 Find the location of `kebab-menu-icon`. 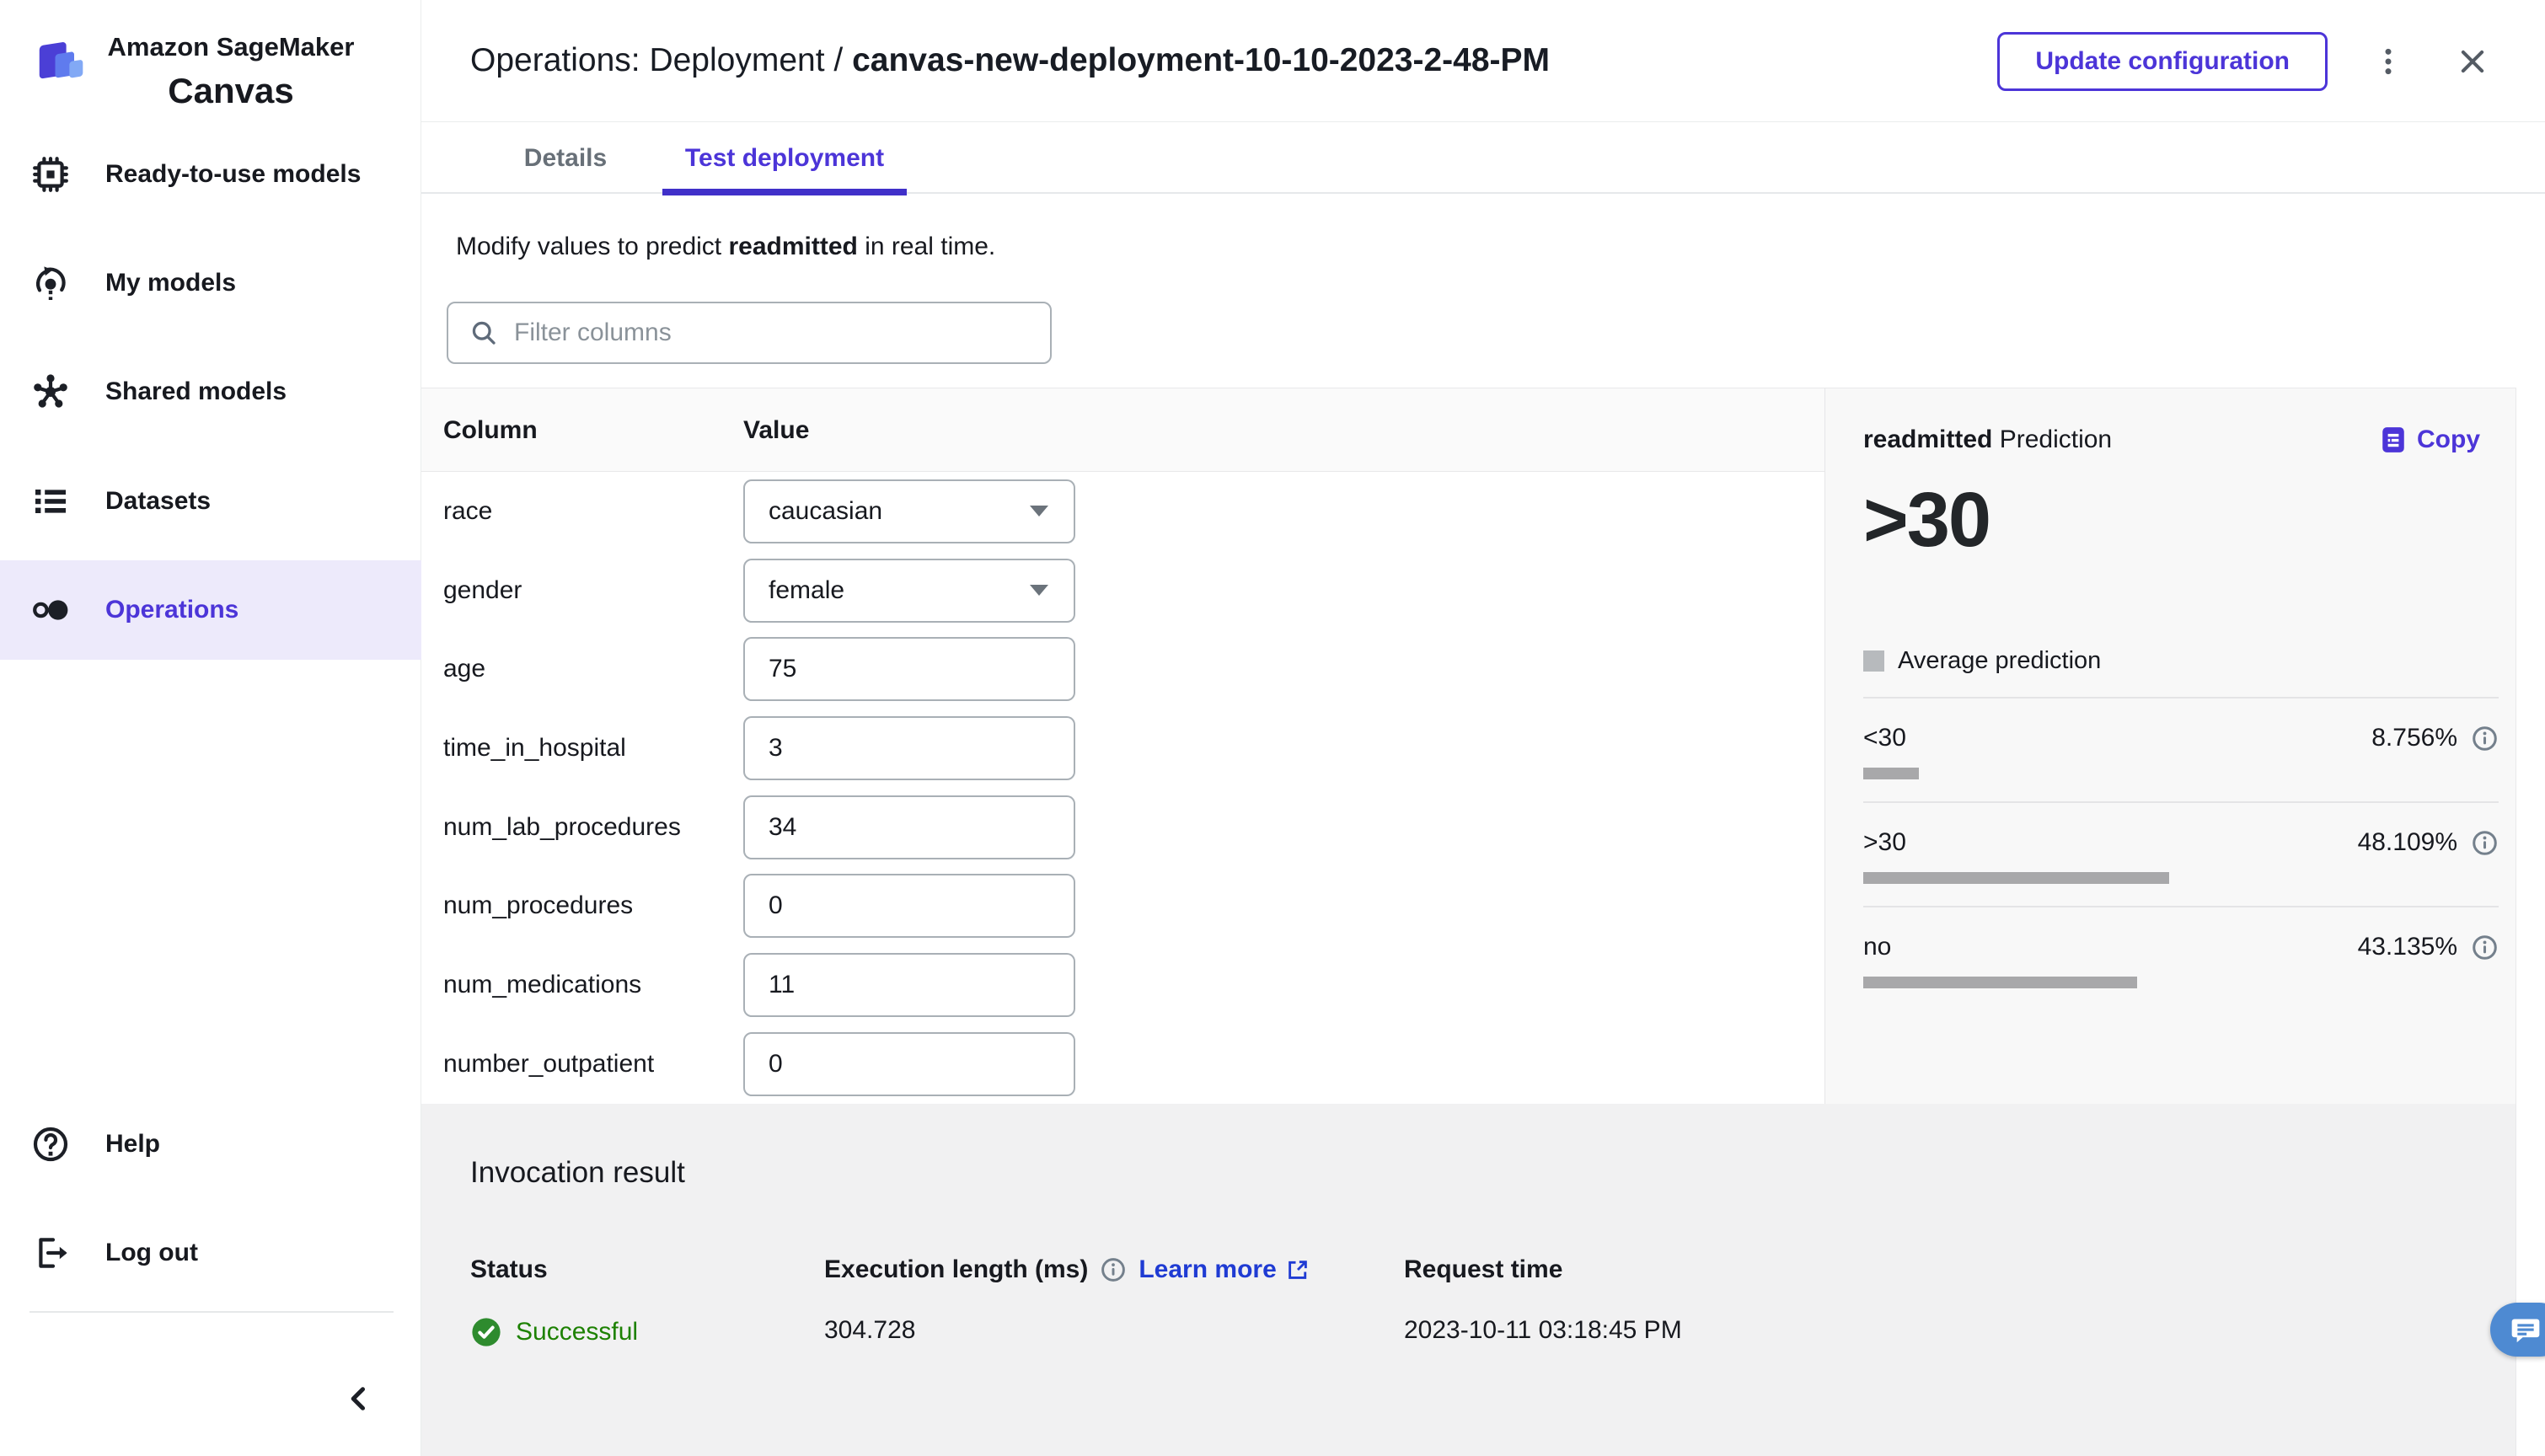

kebab-menu-icon is located at coordinates (2388, 61).